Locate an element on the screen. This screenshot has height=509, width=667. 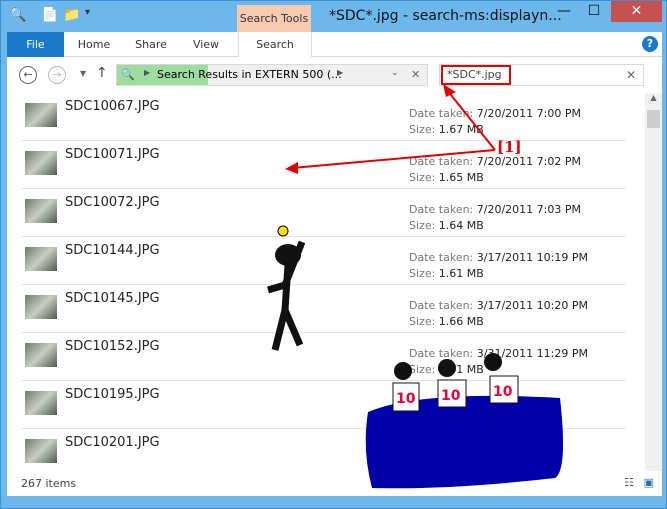
tab-home: Home is located at coordinates (94, 44).